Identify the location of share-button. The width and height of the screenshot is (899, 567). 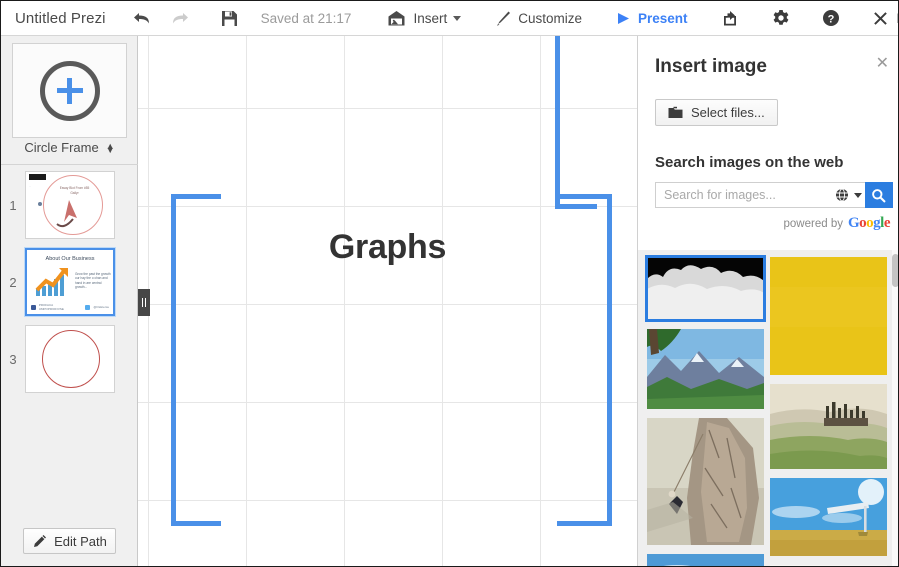
(731, 18).